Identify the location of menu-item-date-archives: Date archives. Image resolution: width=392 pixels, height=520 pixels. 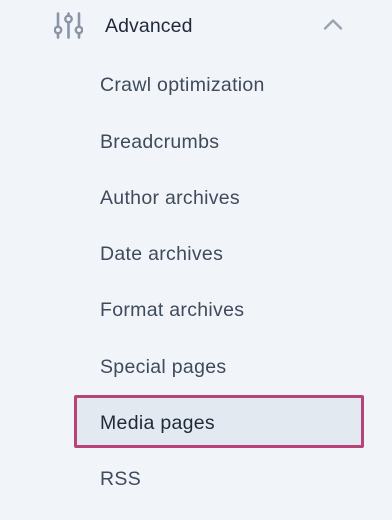
(161, 254).